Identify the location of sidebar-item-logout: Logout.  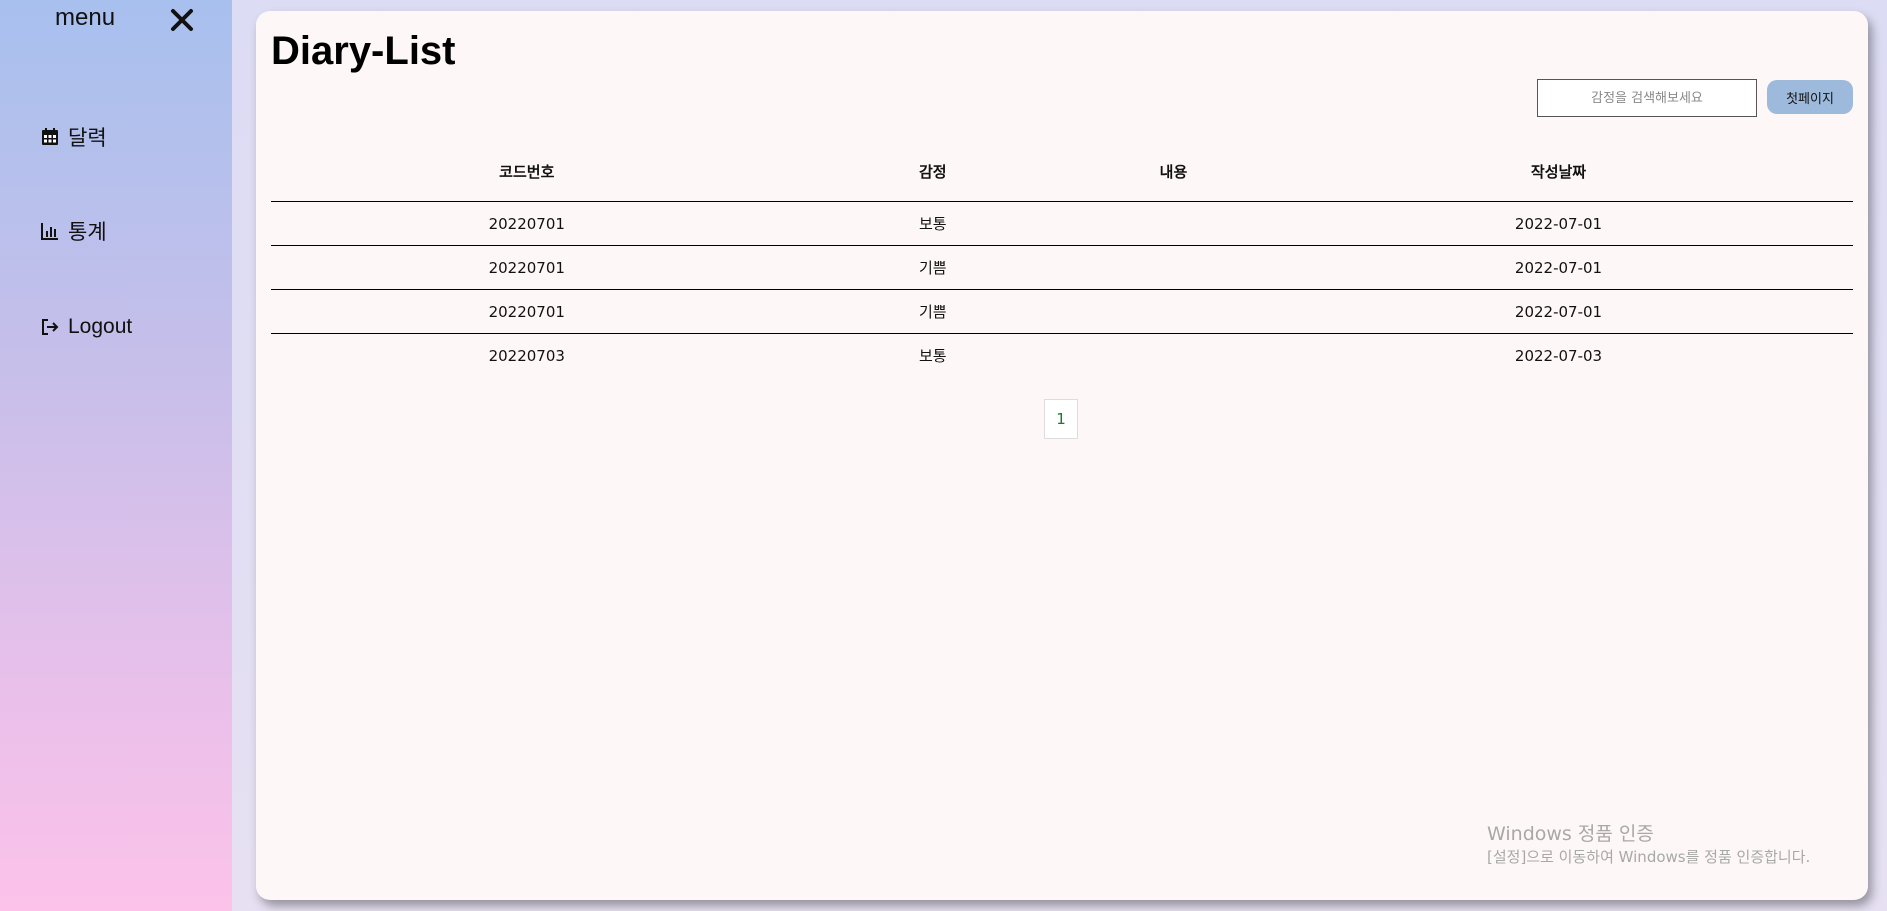
(86, 327).